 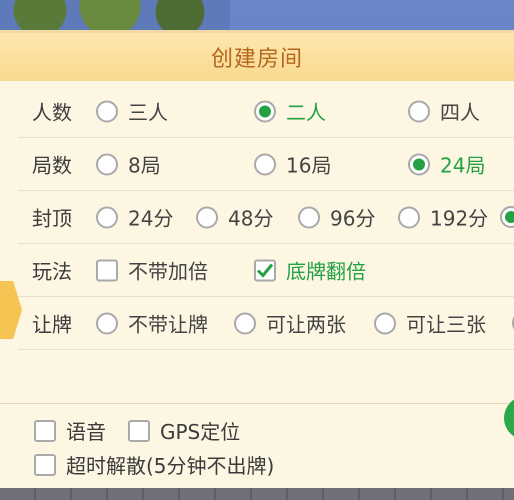 What do you see at coordinates (200, 432) in the screenshot?
I see `option-label: GPS定位` at bounding box center [200, 432].